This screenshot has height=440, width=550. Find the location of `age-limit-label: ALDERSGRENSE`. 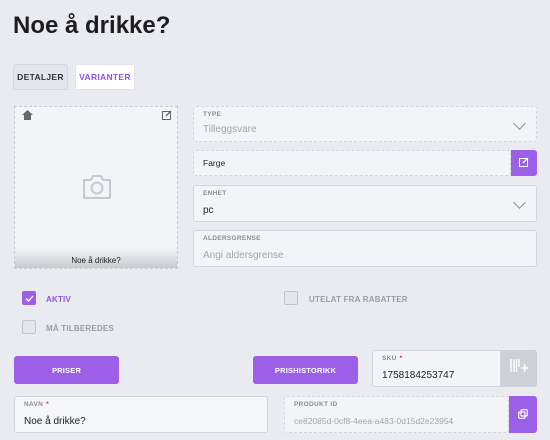

age-limit-label: ALDERSGRENSE is located at coordinates (232, 238).